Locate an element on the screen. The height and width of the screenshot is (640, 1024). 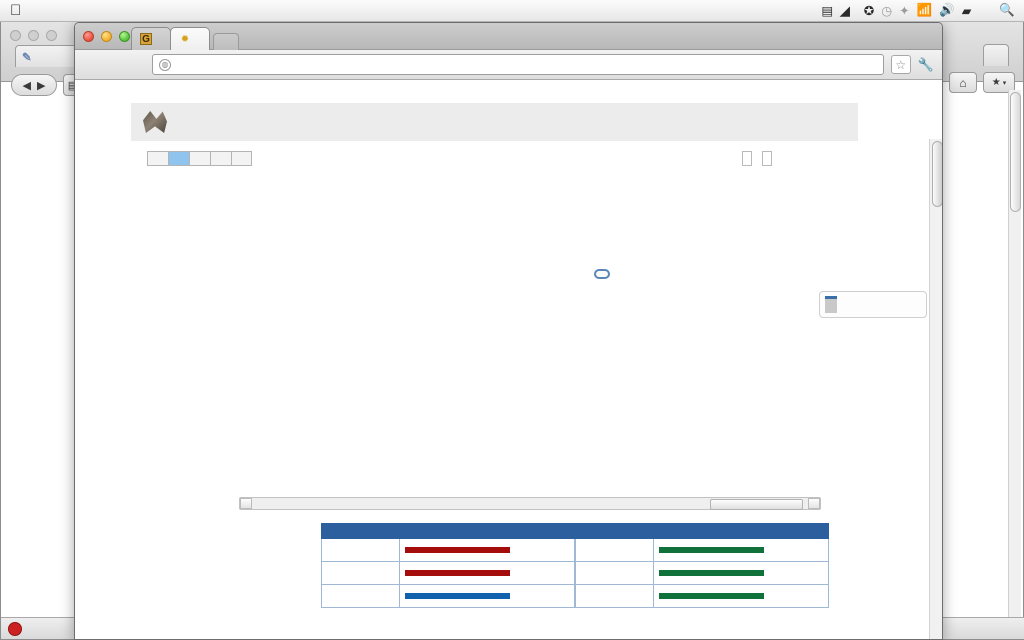
window-zoom-button is located at coordinates (124, 36).